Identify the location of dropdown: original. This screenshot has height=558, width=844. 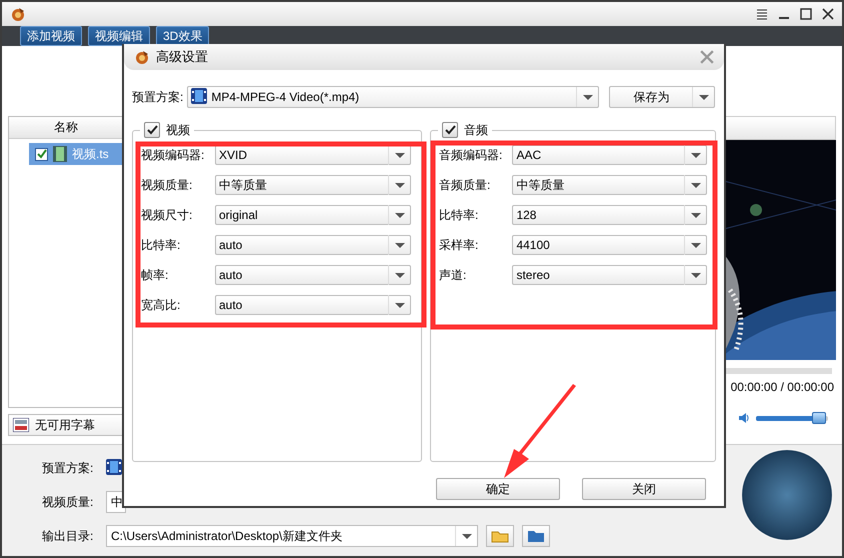
(313, 215).